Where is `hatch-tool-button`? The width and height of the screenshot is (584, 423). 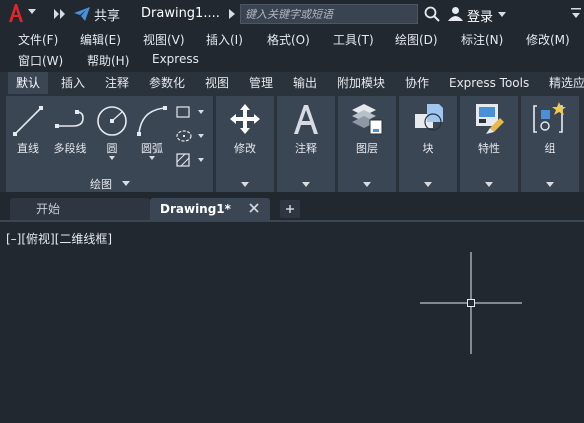
hatch-tool-button is located at coordinates (193, 160).